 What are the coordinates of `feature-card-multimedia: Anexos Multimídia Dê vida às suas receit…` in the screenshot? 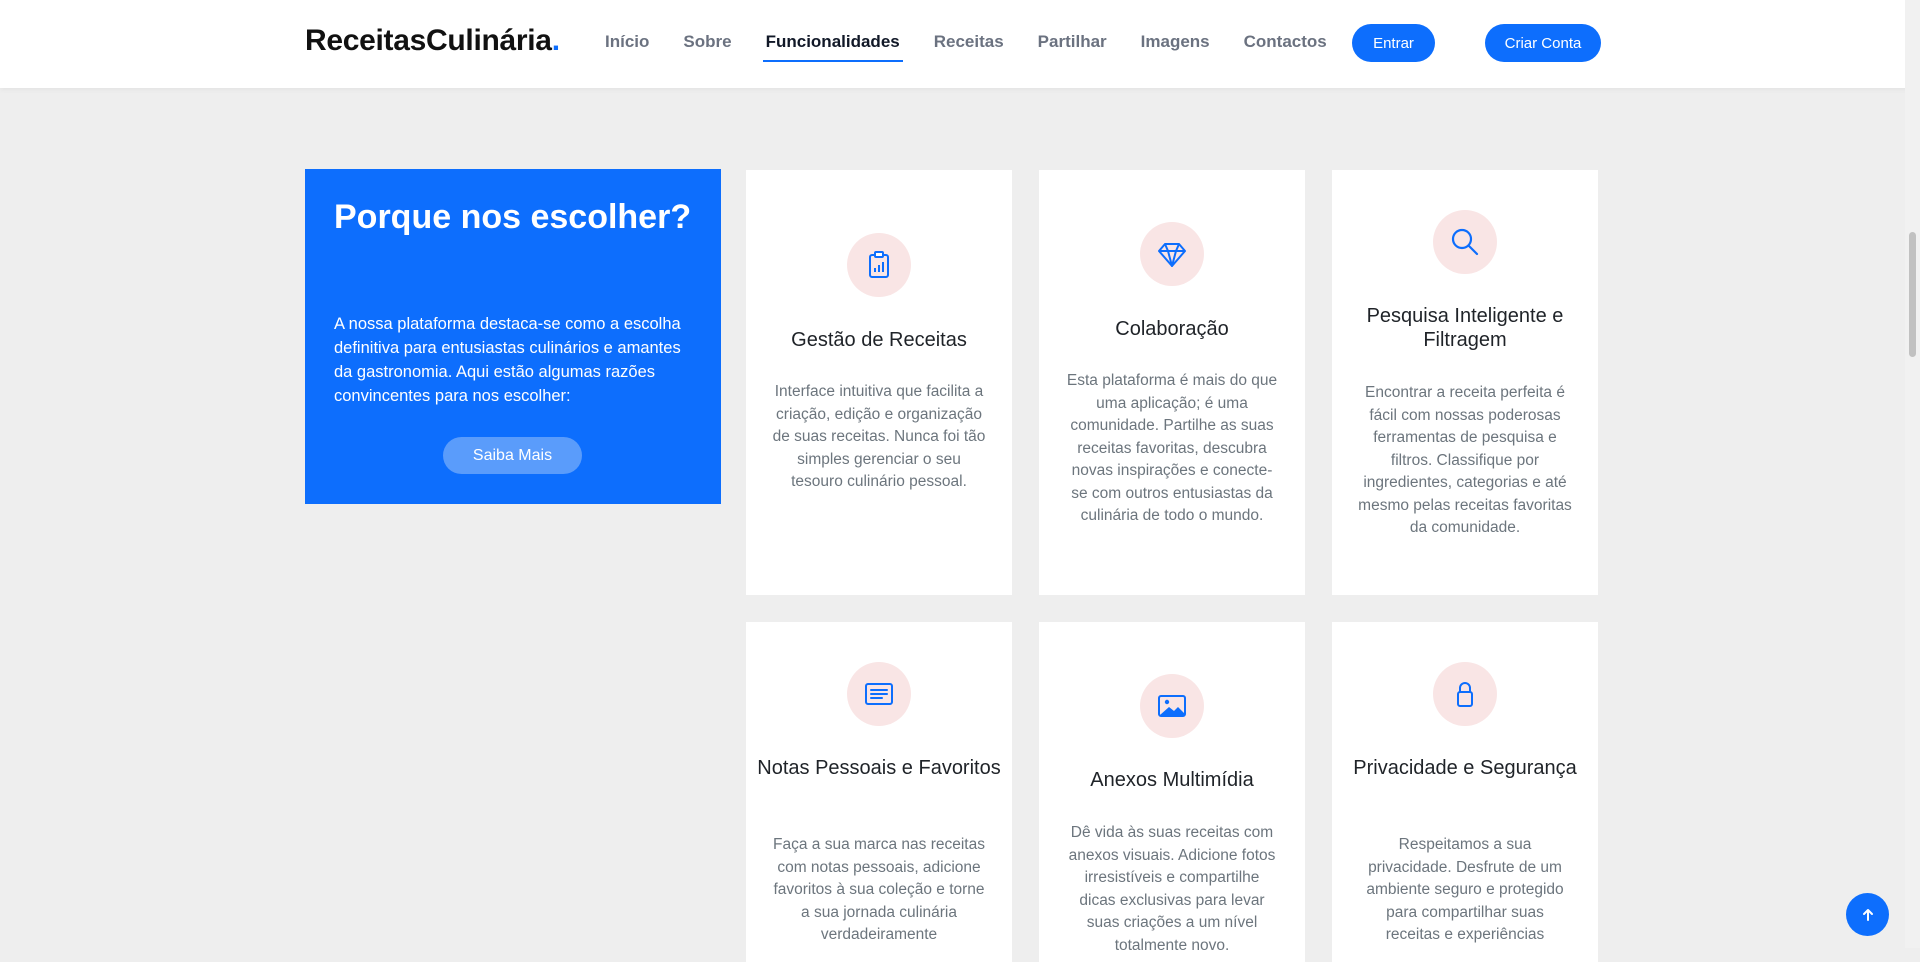 It's located at (1172, 792).